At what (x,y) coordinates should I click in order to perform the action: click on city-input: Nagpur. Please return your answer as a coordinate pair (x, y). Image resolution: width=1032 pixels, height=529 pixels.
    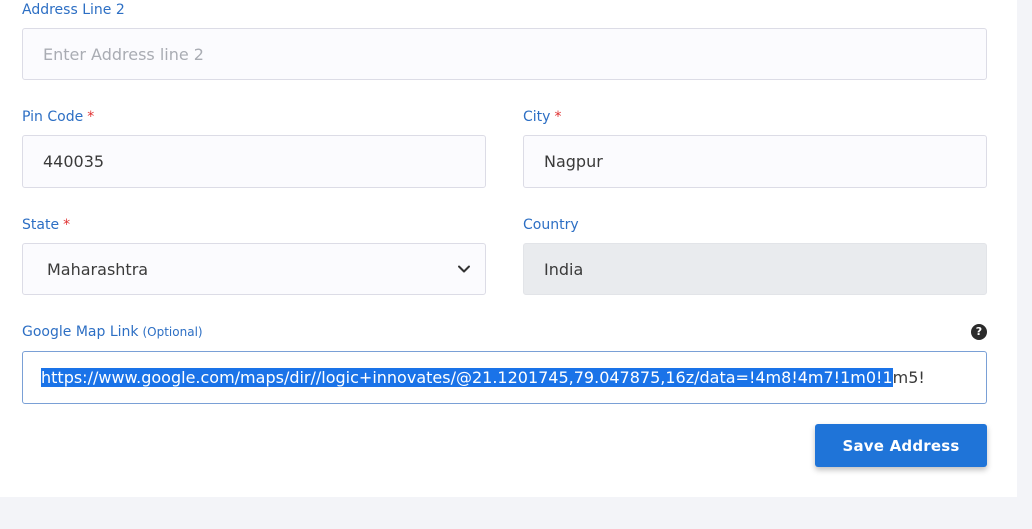
    Looking at the image, I should click on (755, 161).